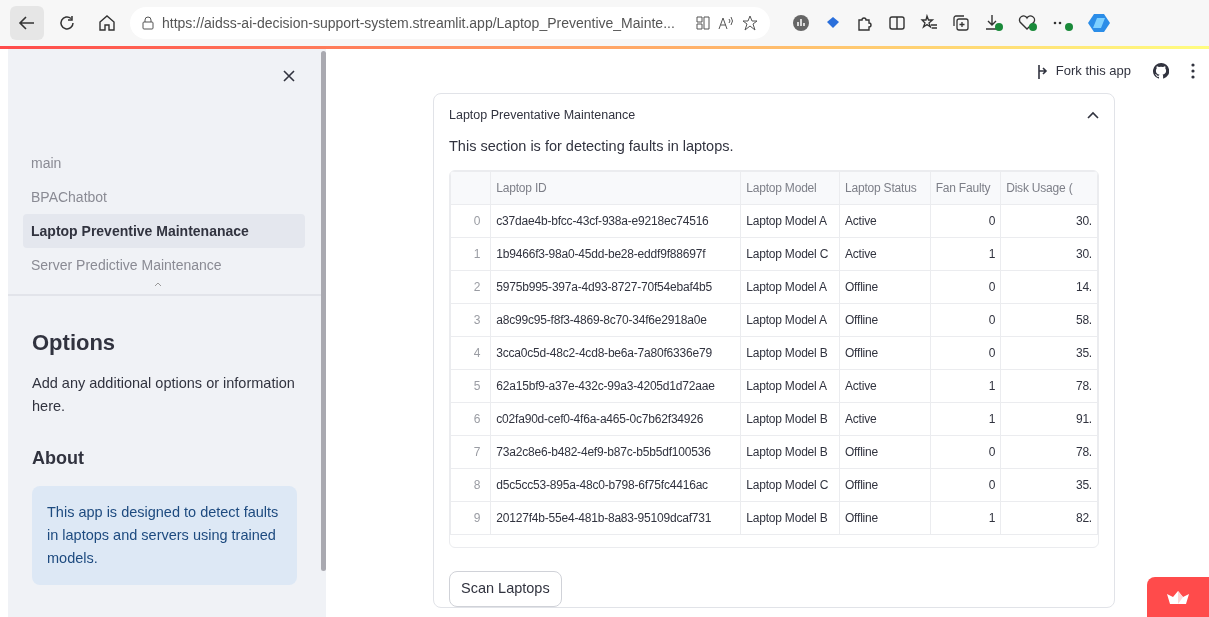 This screenshot has height=617, width=1209. What do you see at coordinates (603, 451) in the screenshot?
I see `table-cell: 73a2c8e6-b482-4ef9-b87c-b5b5df100536` at bounding box center [603, 451].